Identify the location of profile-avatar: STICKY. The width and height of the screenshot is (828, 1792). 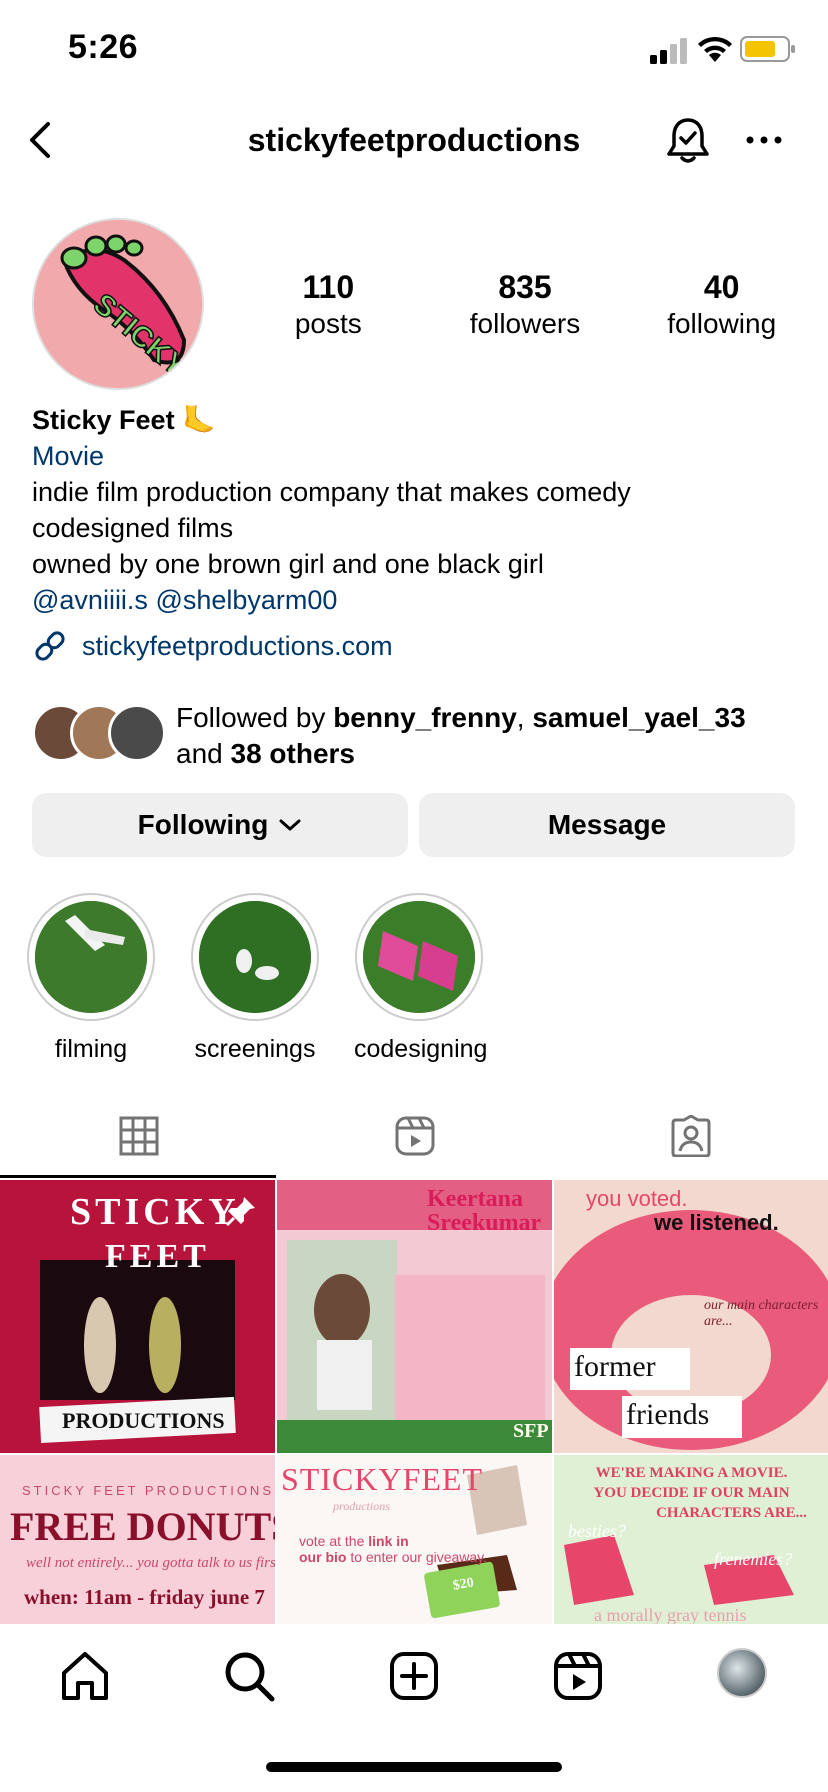
(118, 304).